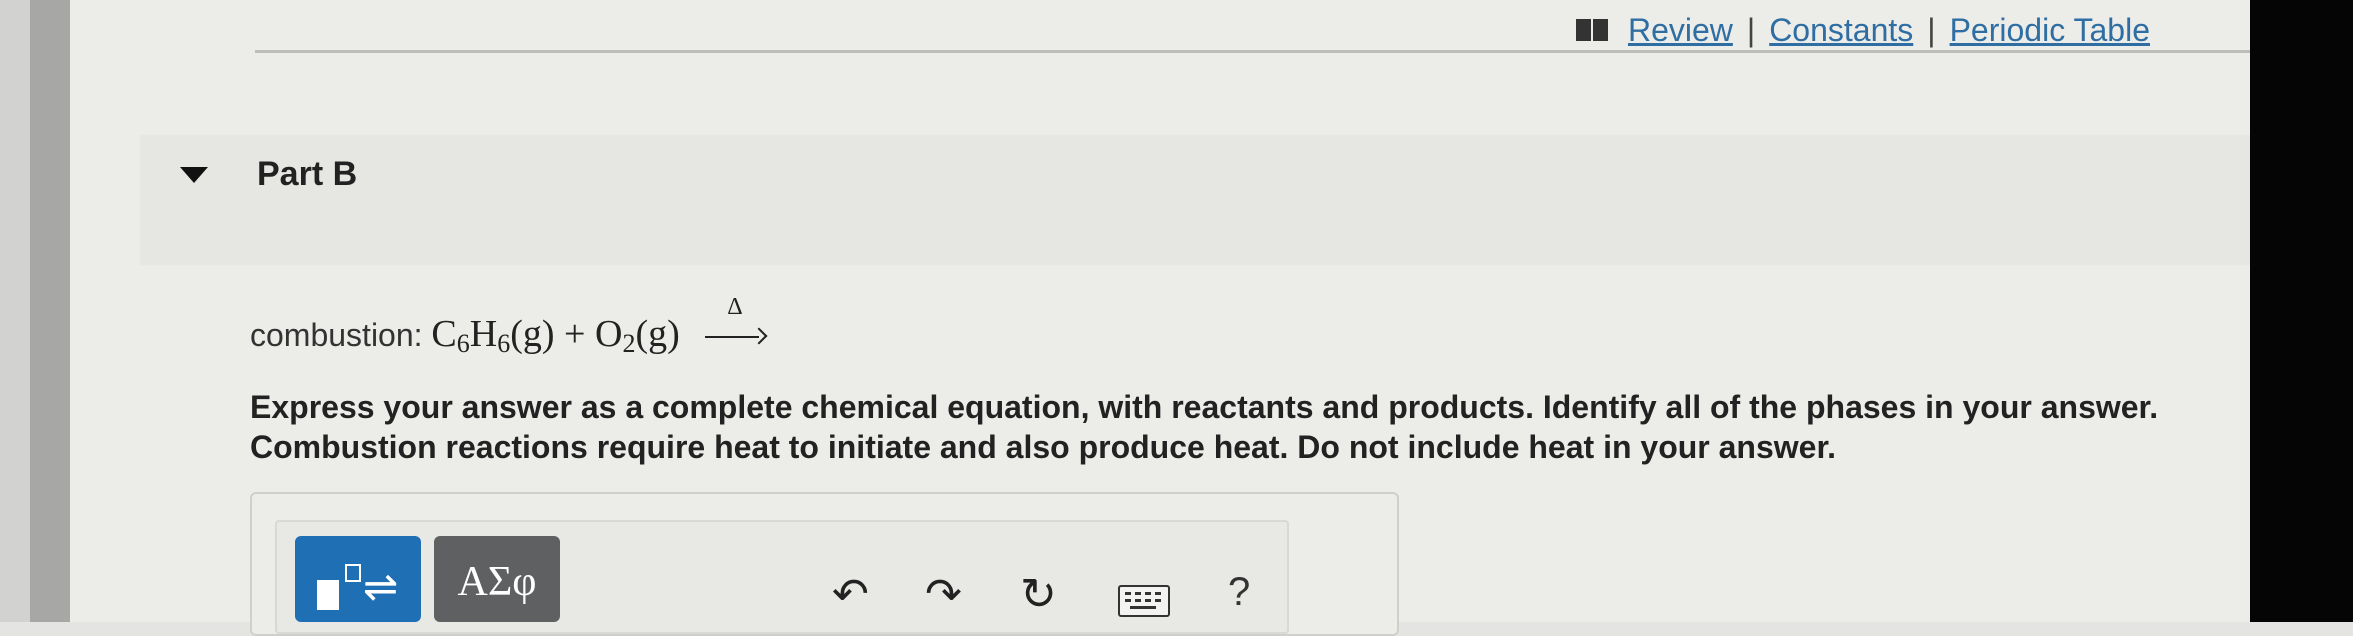  I want to click on review-link: Review, so click(1680, 30).